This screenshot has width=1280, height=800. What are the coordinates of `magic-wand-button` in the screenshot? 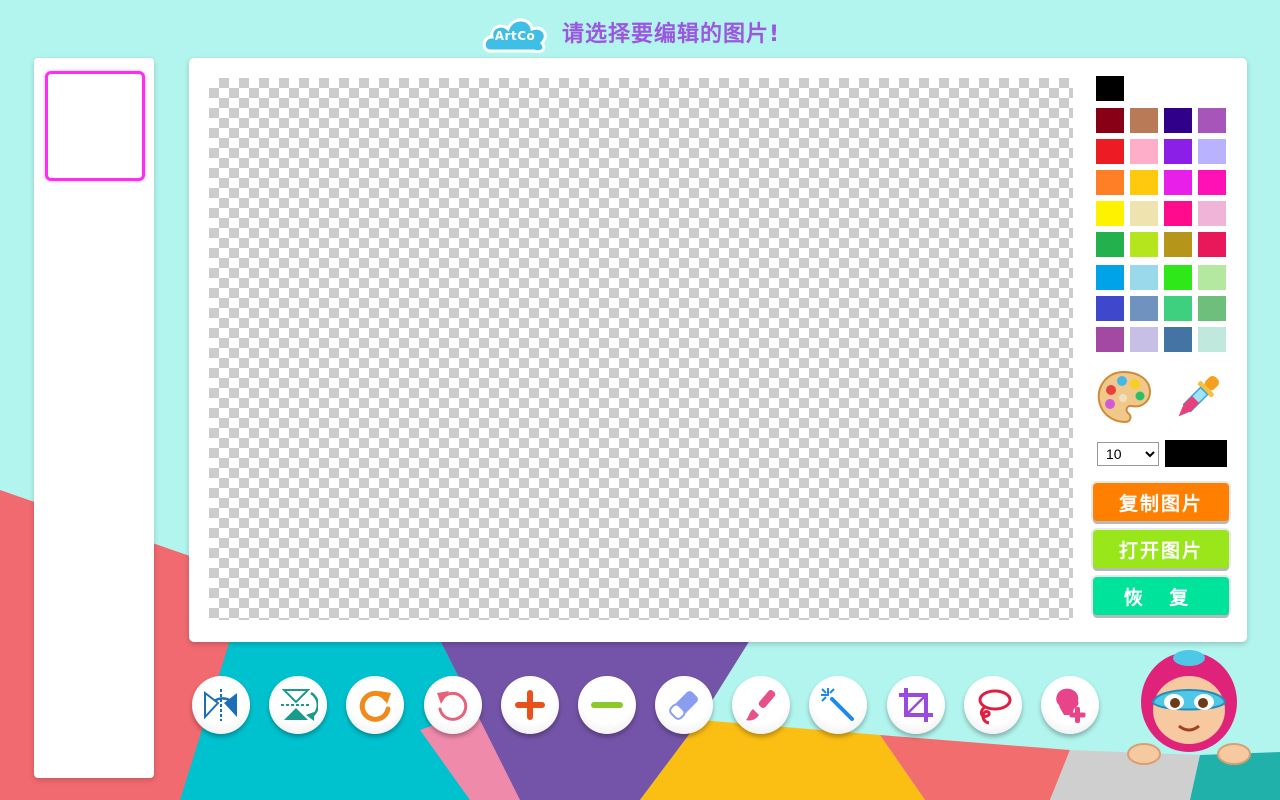 It's located at (838, 705).